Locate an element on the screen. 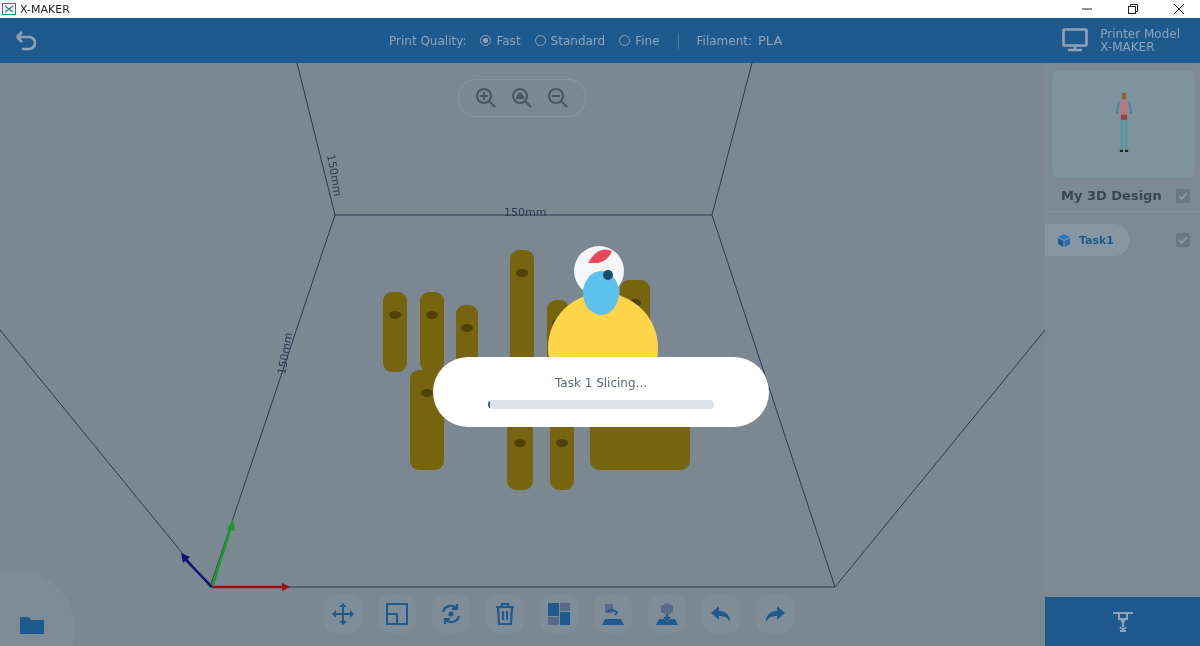  cube-icon is located at coordinates (1064, 240).